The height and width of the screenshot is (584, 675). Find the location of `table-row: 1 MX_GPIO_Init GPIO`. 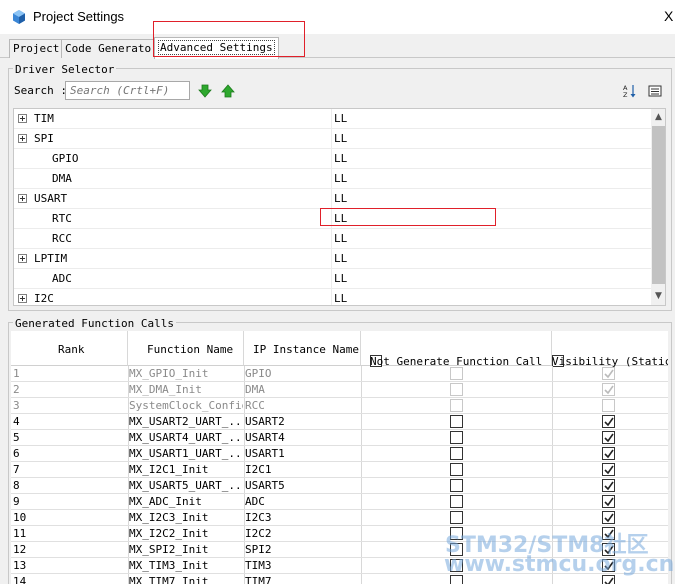

table-row: 1 MX_GPIO_Init GPIO is located at coordinates (339, 374).